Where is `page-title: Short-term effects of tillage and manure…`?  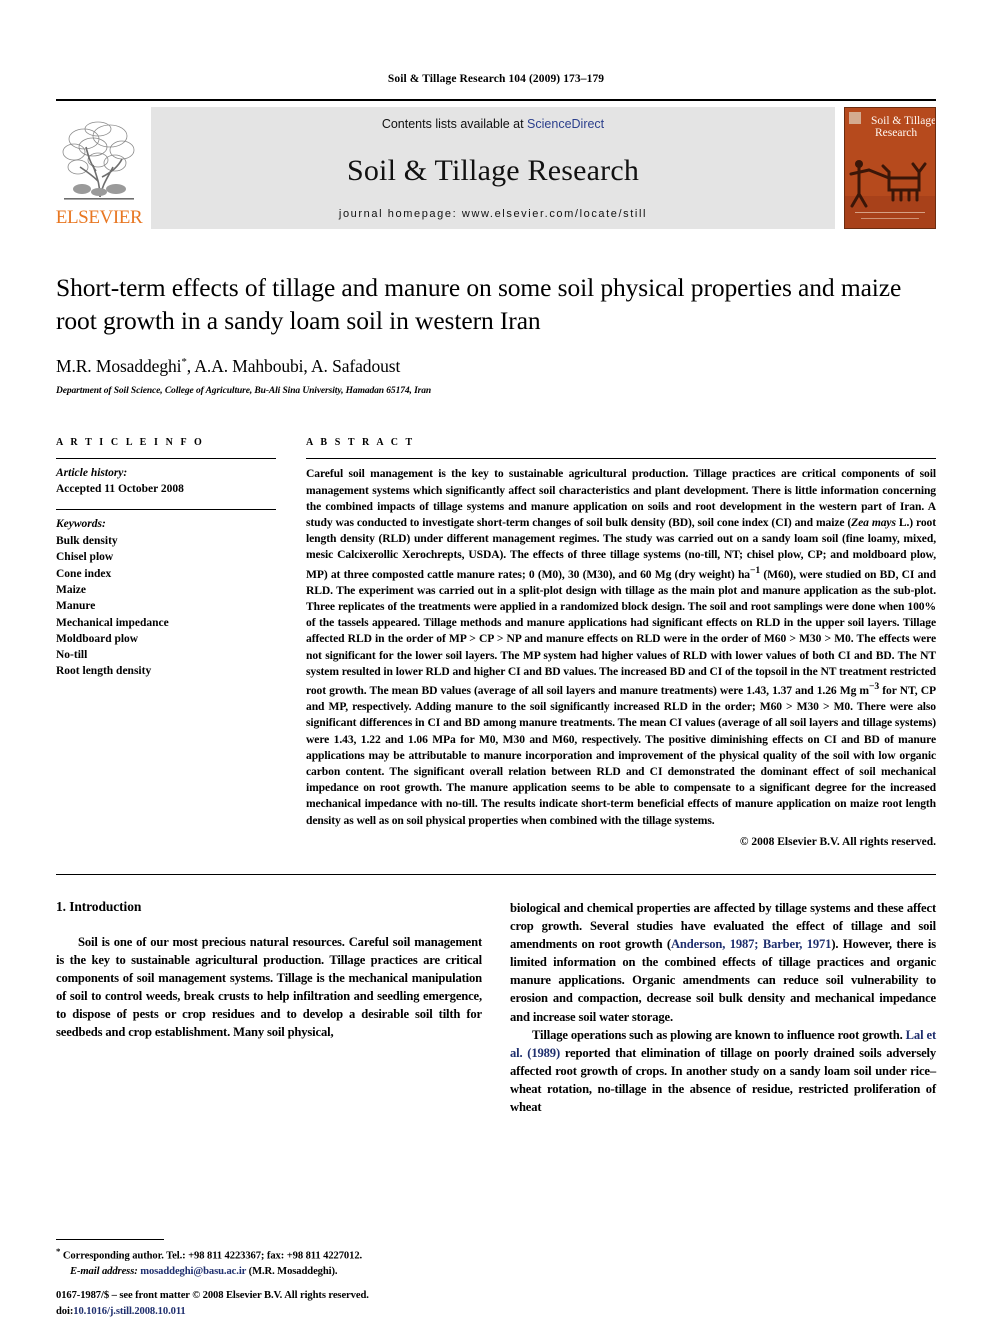
page-title: Short-term effects of tillage and manure… is located at coordinates (479, 304).